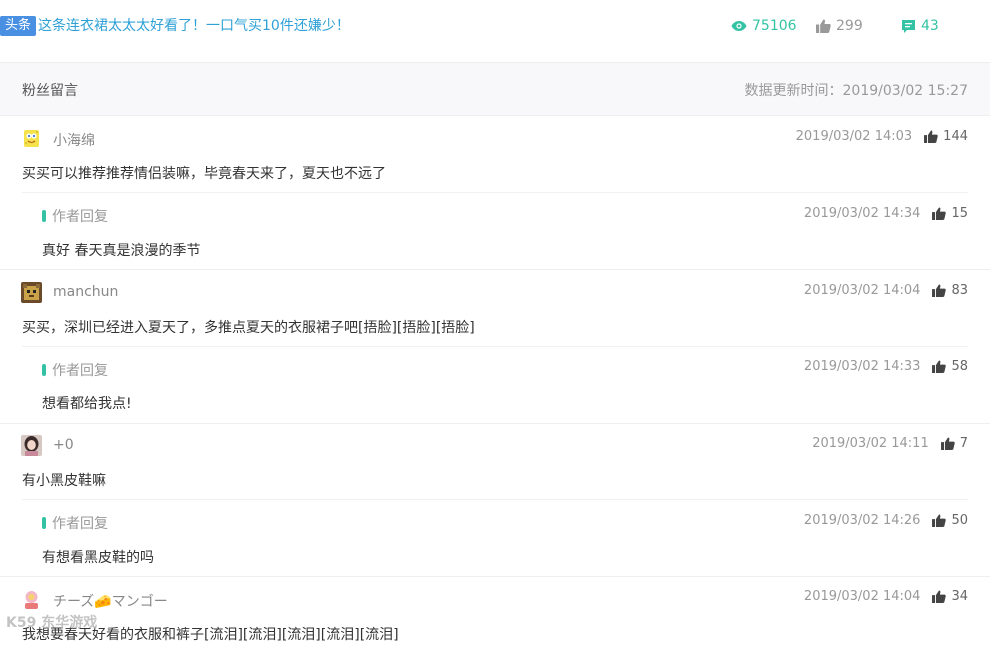 The height and width of the screenshot is (645, 990). Describe the element at coordinates (50, 91) in the screenshot. I see `section-title: 粉丝留言` at that location.